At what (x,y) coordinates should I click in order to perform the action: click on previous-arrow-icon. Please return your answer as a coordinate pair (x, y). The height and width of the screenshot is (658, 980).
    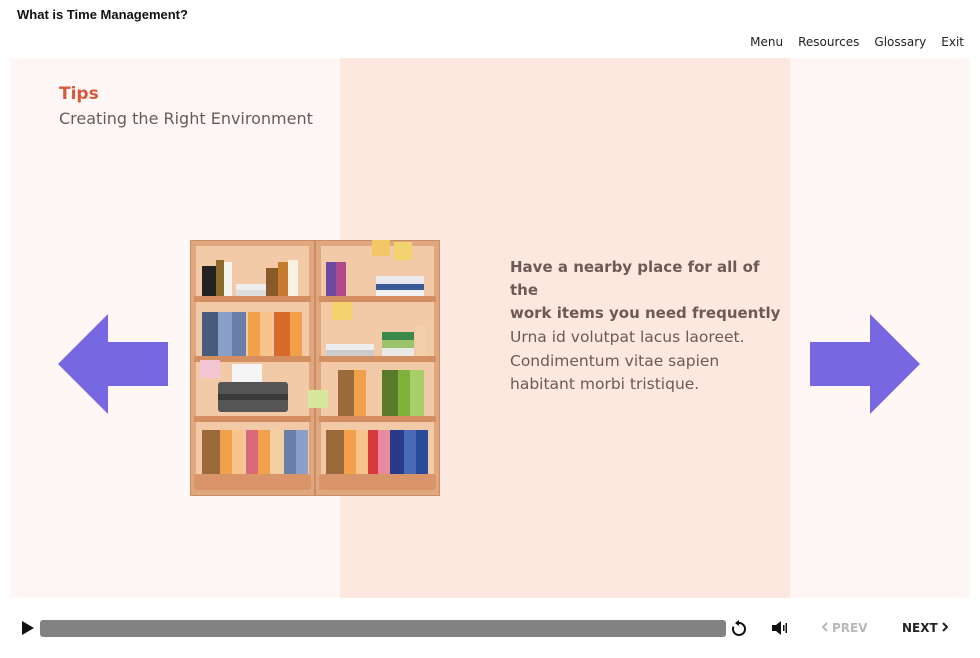
    Looking at the image, I should click on (114, 366).